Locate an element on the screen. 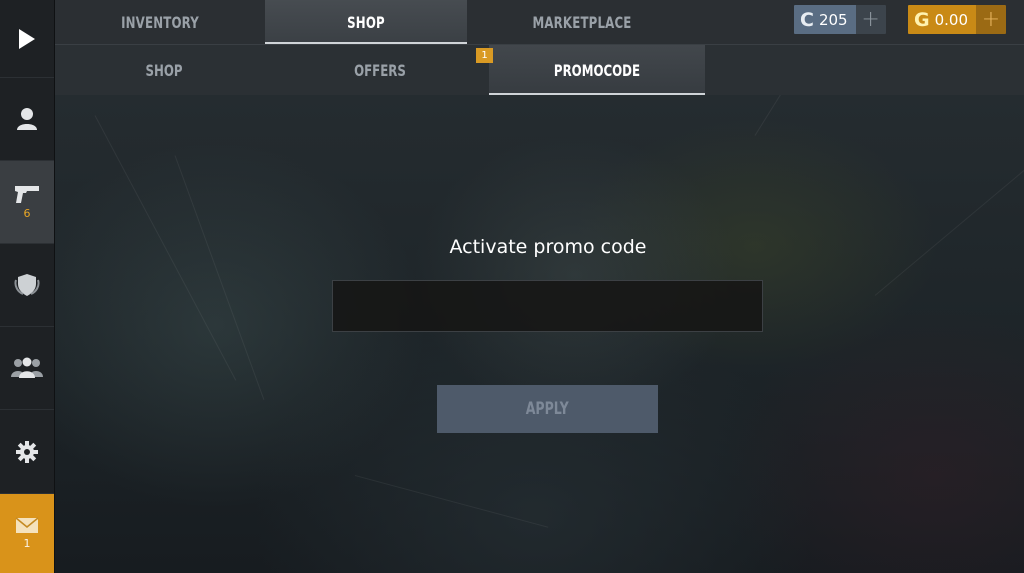 This screenshot has height=573, width=1024. clan-button is located at coordinates (27, 285).